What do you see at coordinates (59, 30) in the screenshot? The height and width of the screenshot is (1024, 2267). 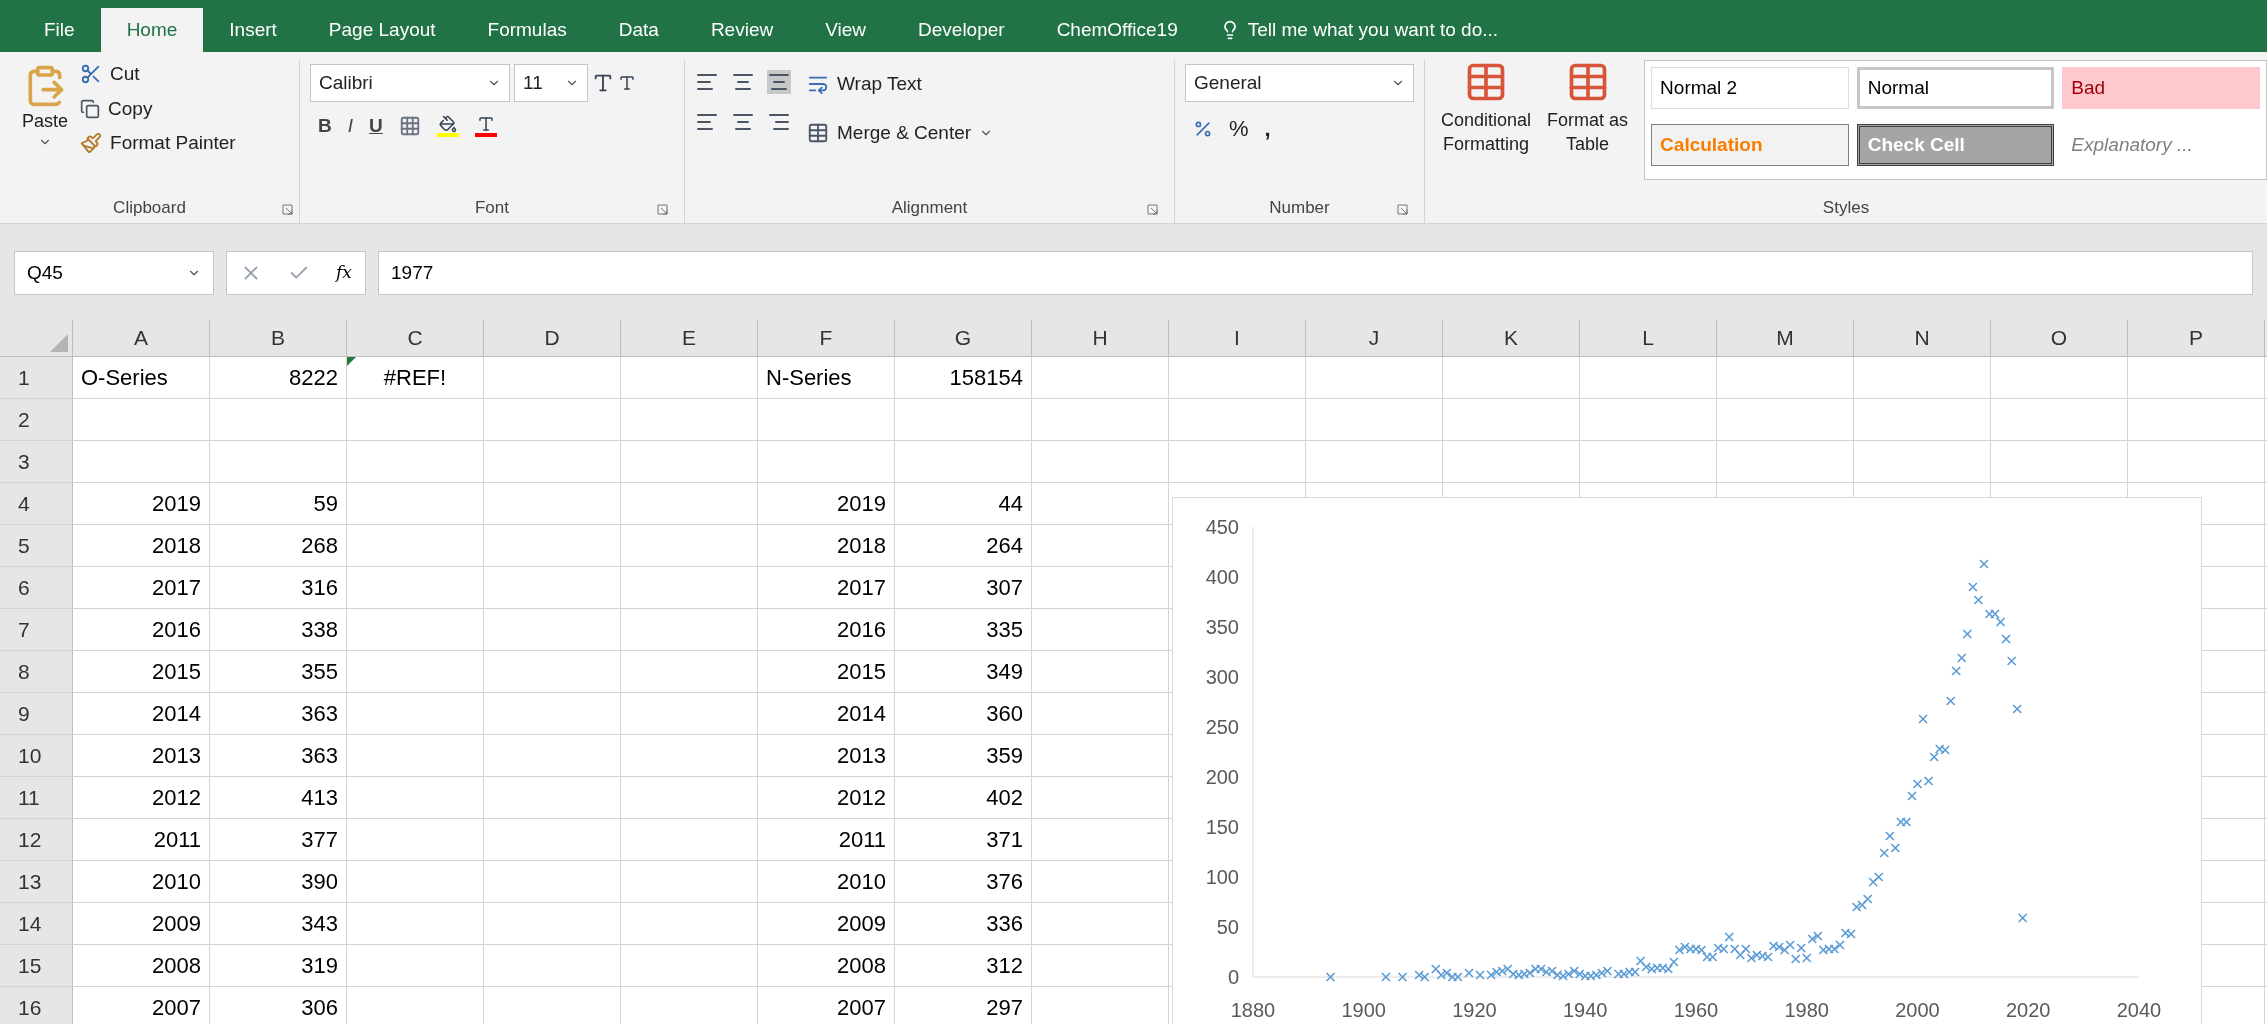 I see `ribbon-tab: File` at bounding box center [59, 30].